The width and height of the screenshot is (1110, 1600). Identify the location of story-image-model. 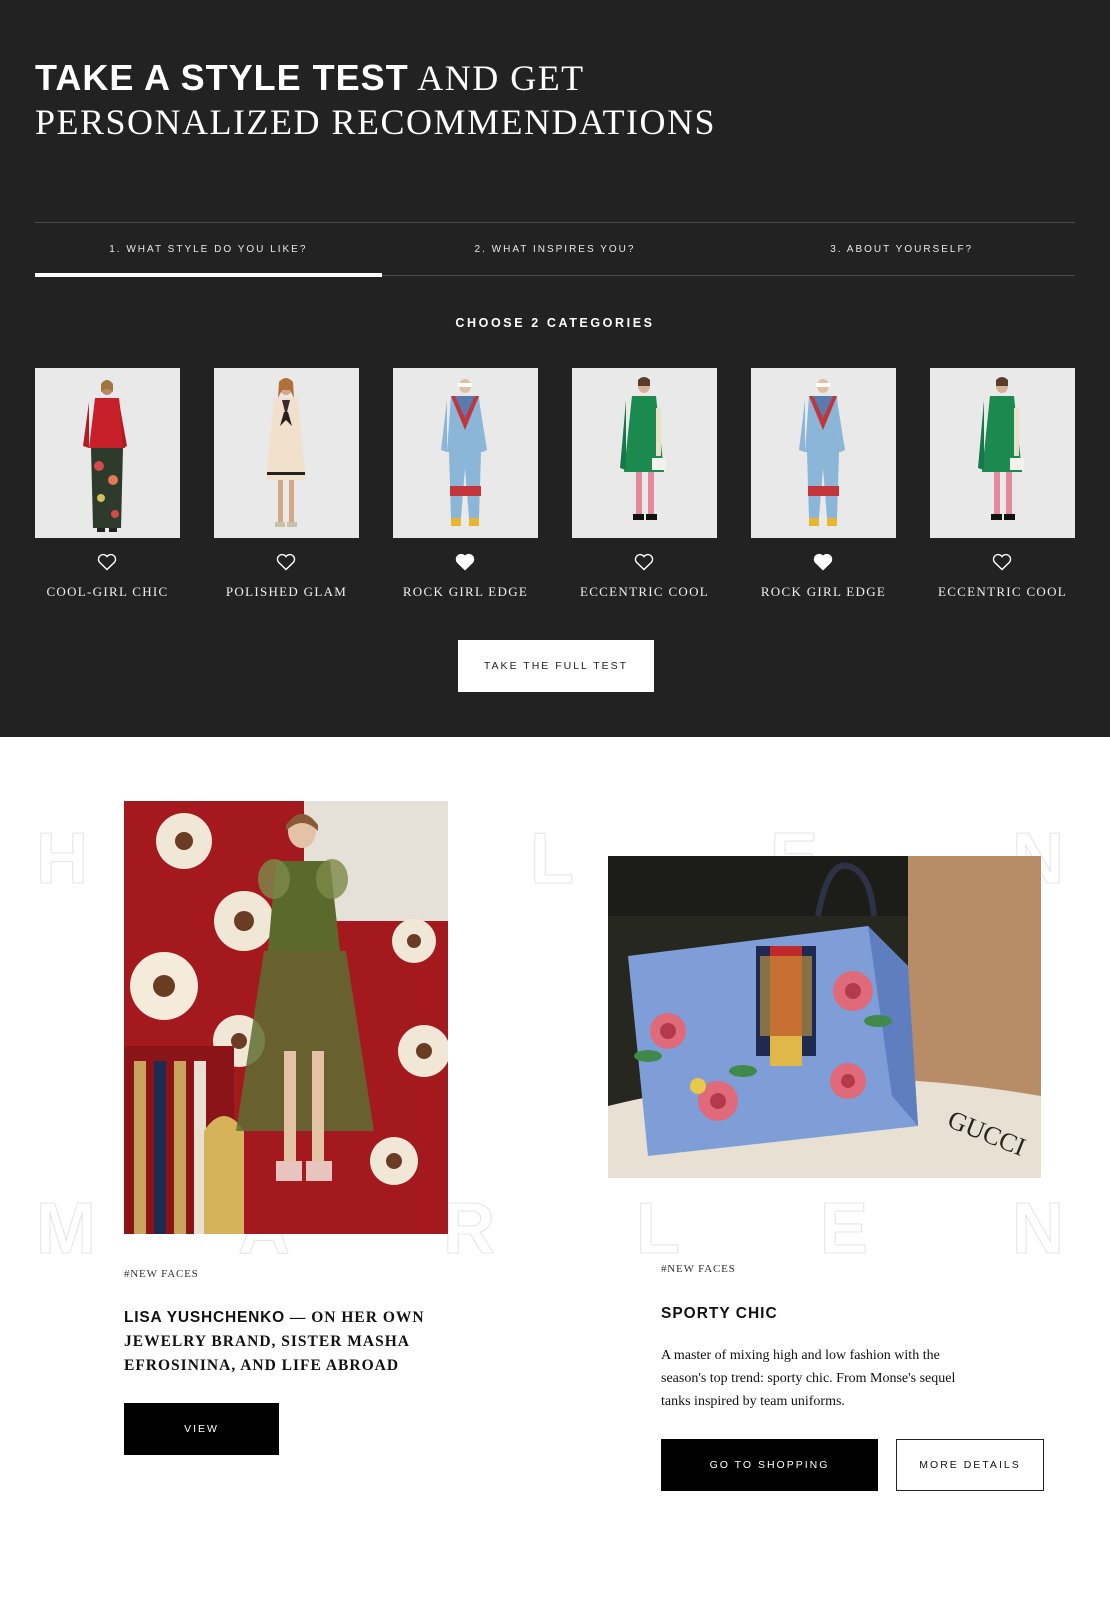
(286, 1017).